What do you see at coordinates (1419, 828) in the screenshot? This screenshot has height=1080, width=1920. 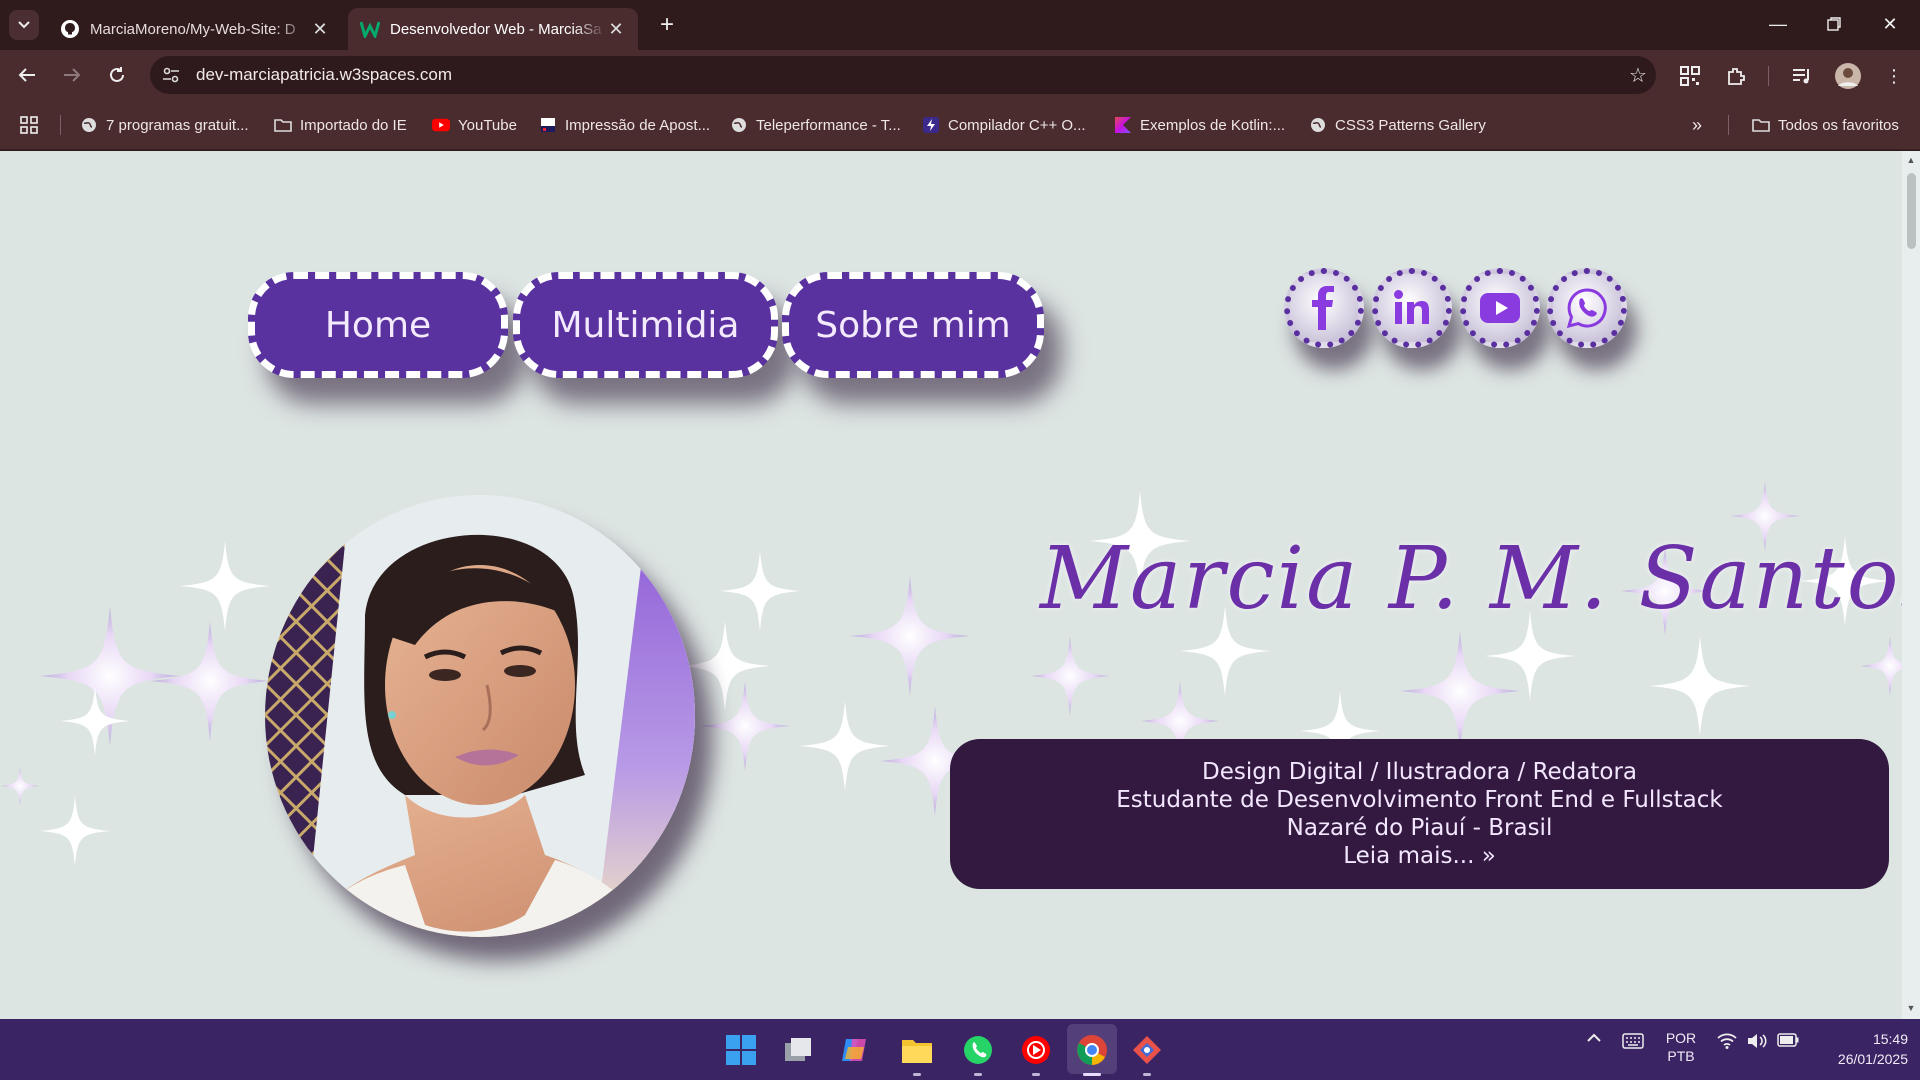 I see `info-line-location: Nazaré do Piauí - Brasil` at bounding box center [1419, 828].